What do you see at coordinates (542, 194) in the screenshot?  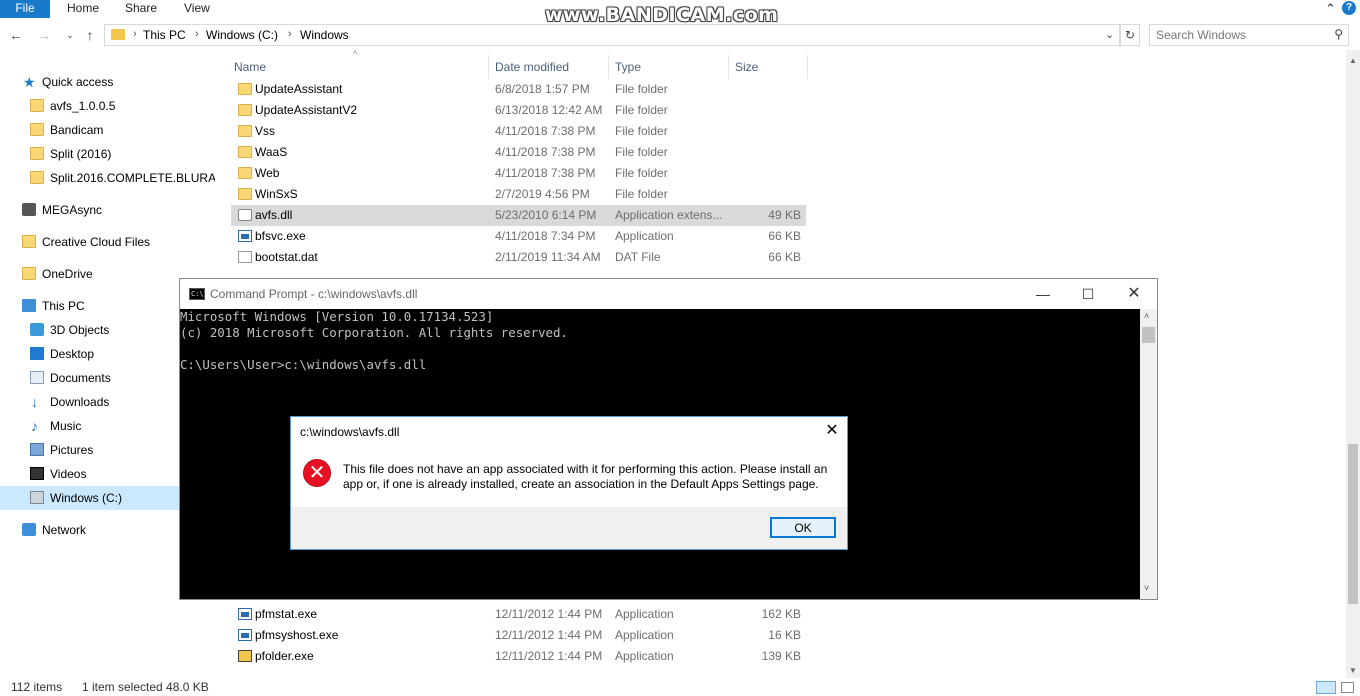 I see `file-date-modified: 2/7/2019 4:56 PM` at bounding box center [542, 194].